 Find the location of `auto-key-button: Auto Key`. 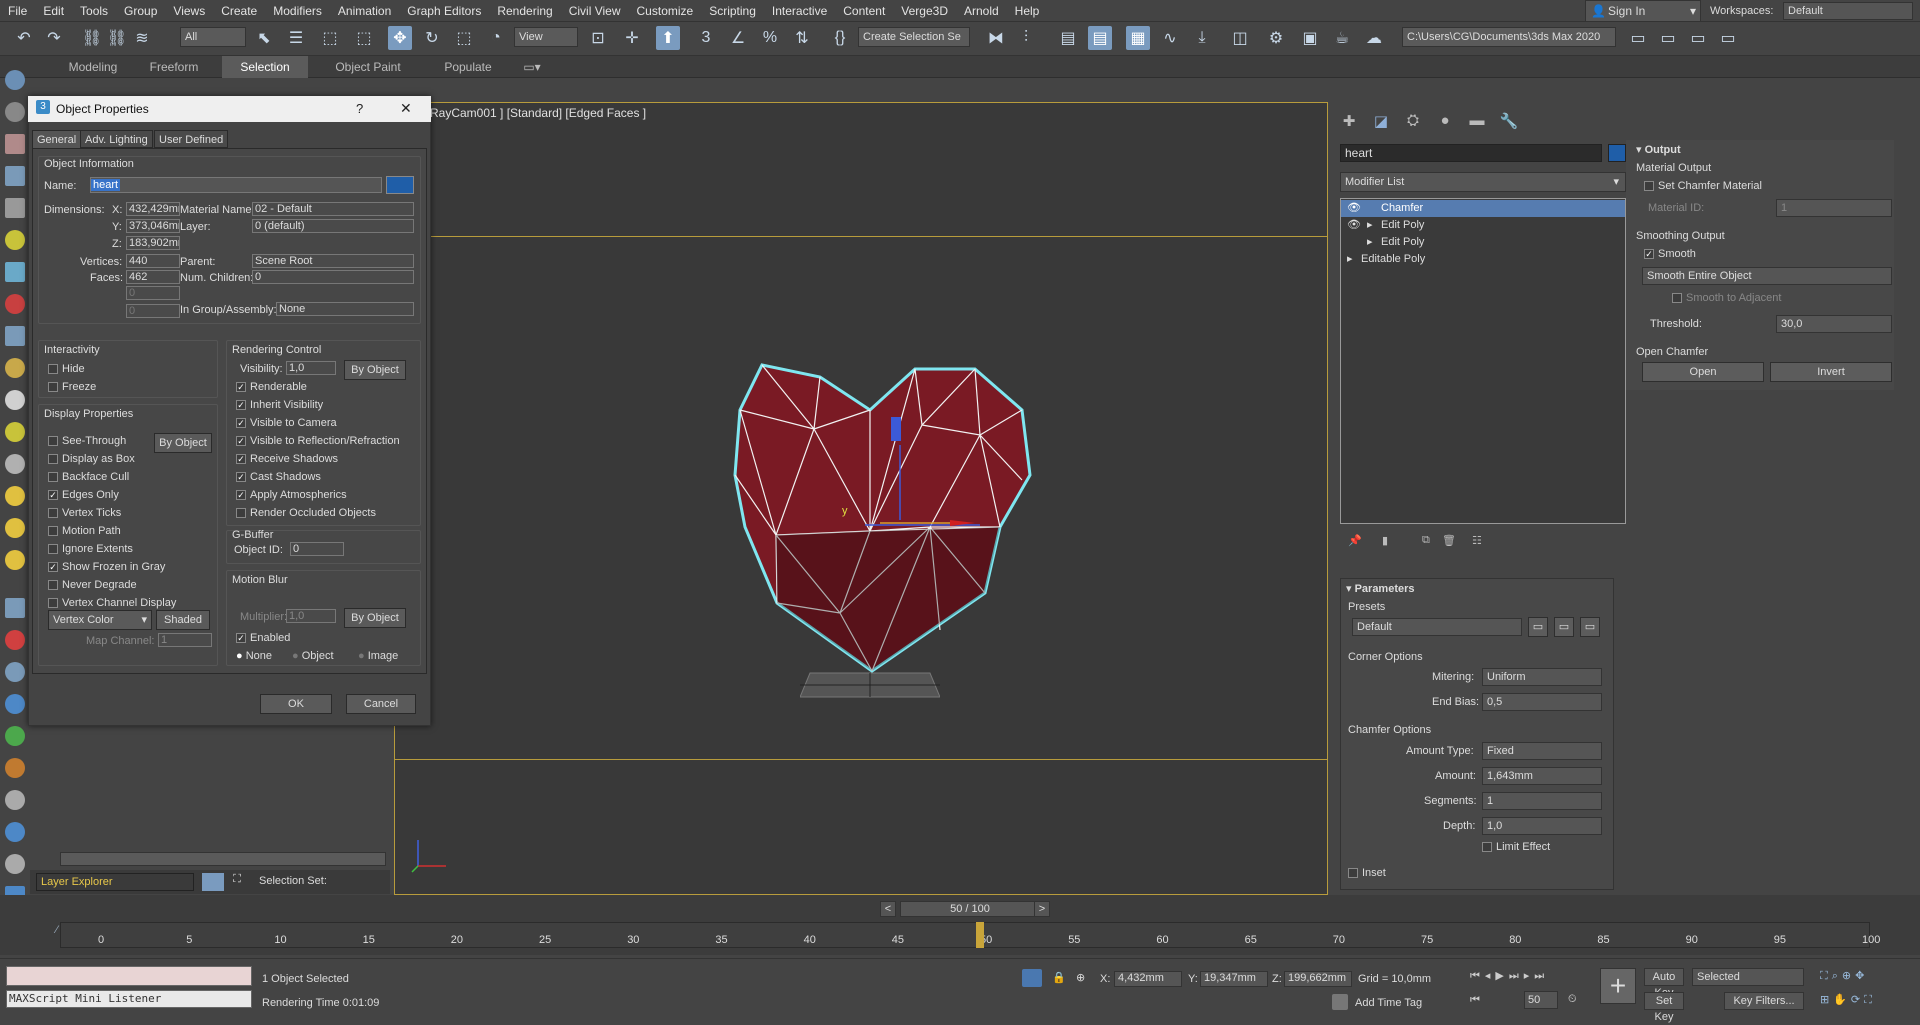

auto-key-button: Auto Key is located at coordinates (1664, 983).